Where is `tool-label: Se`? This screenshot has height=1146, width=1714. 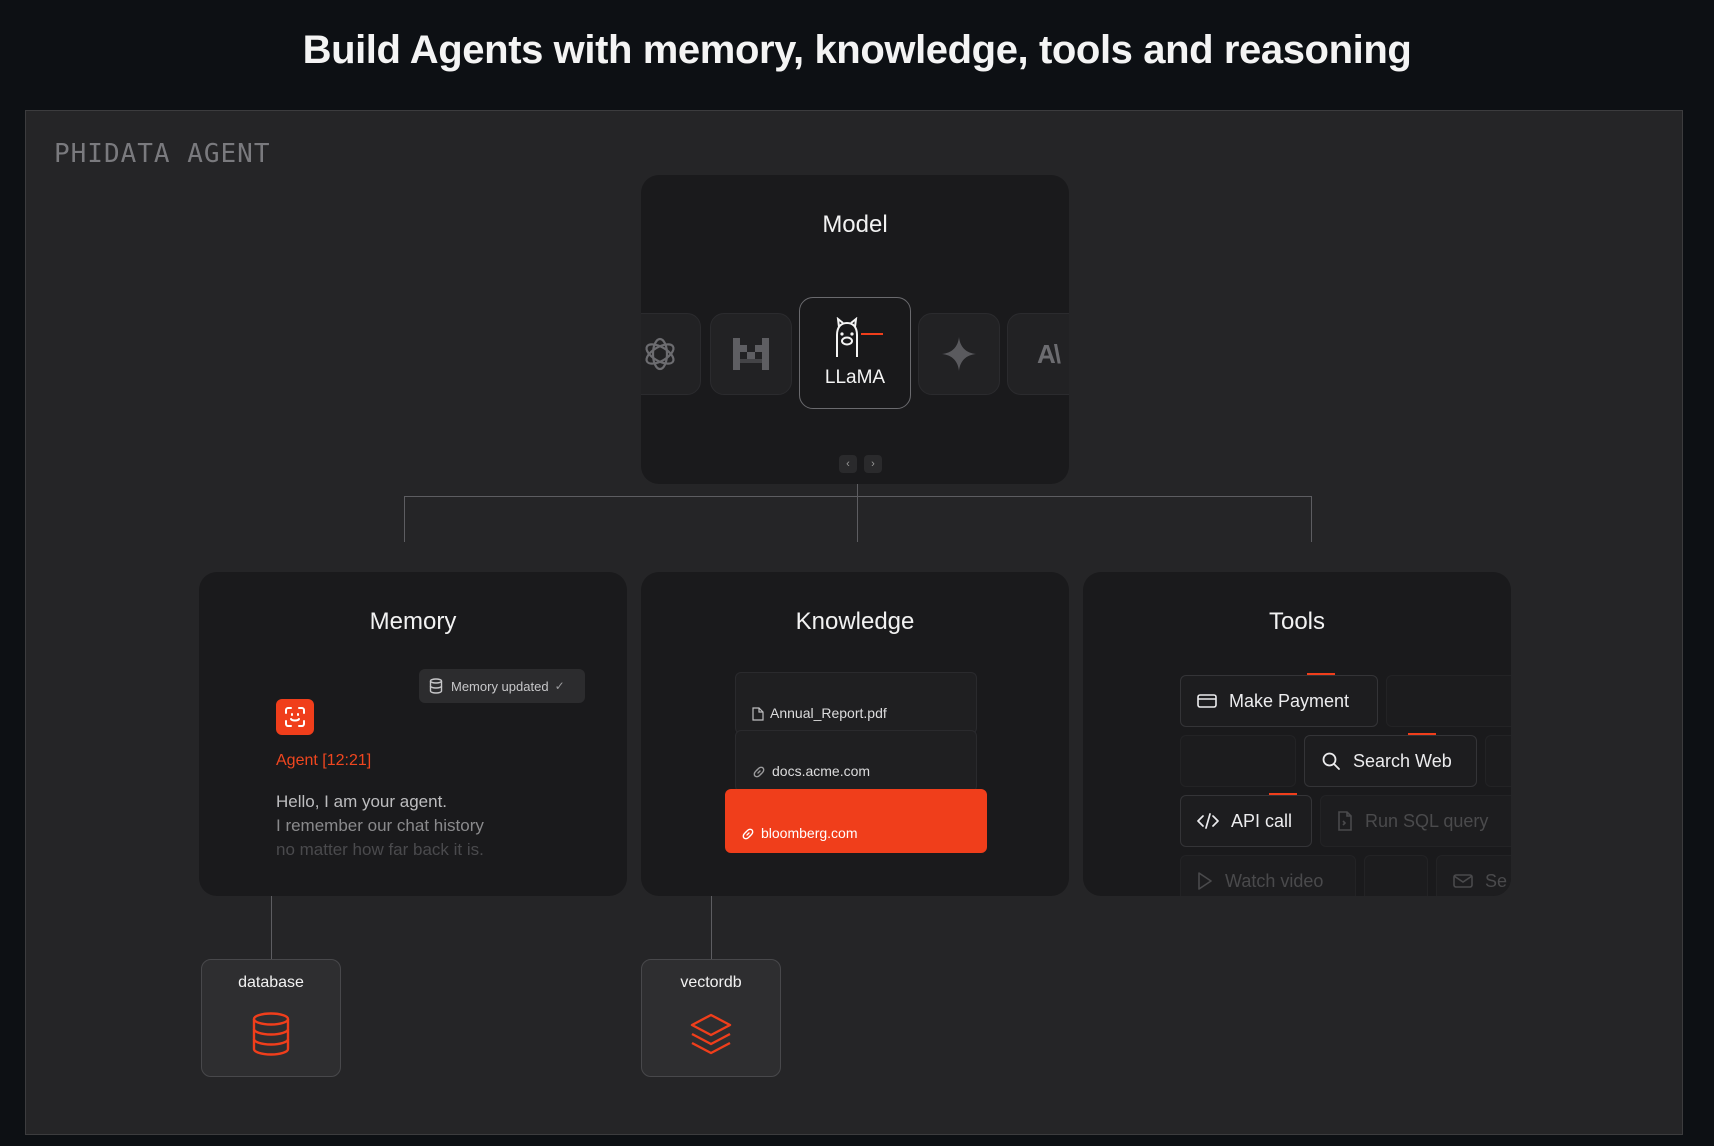 tool-label: Se is located at coordinates (1496, 880).